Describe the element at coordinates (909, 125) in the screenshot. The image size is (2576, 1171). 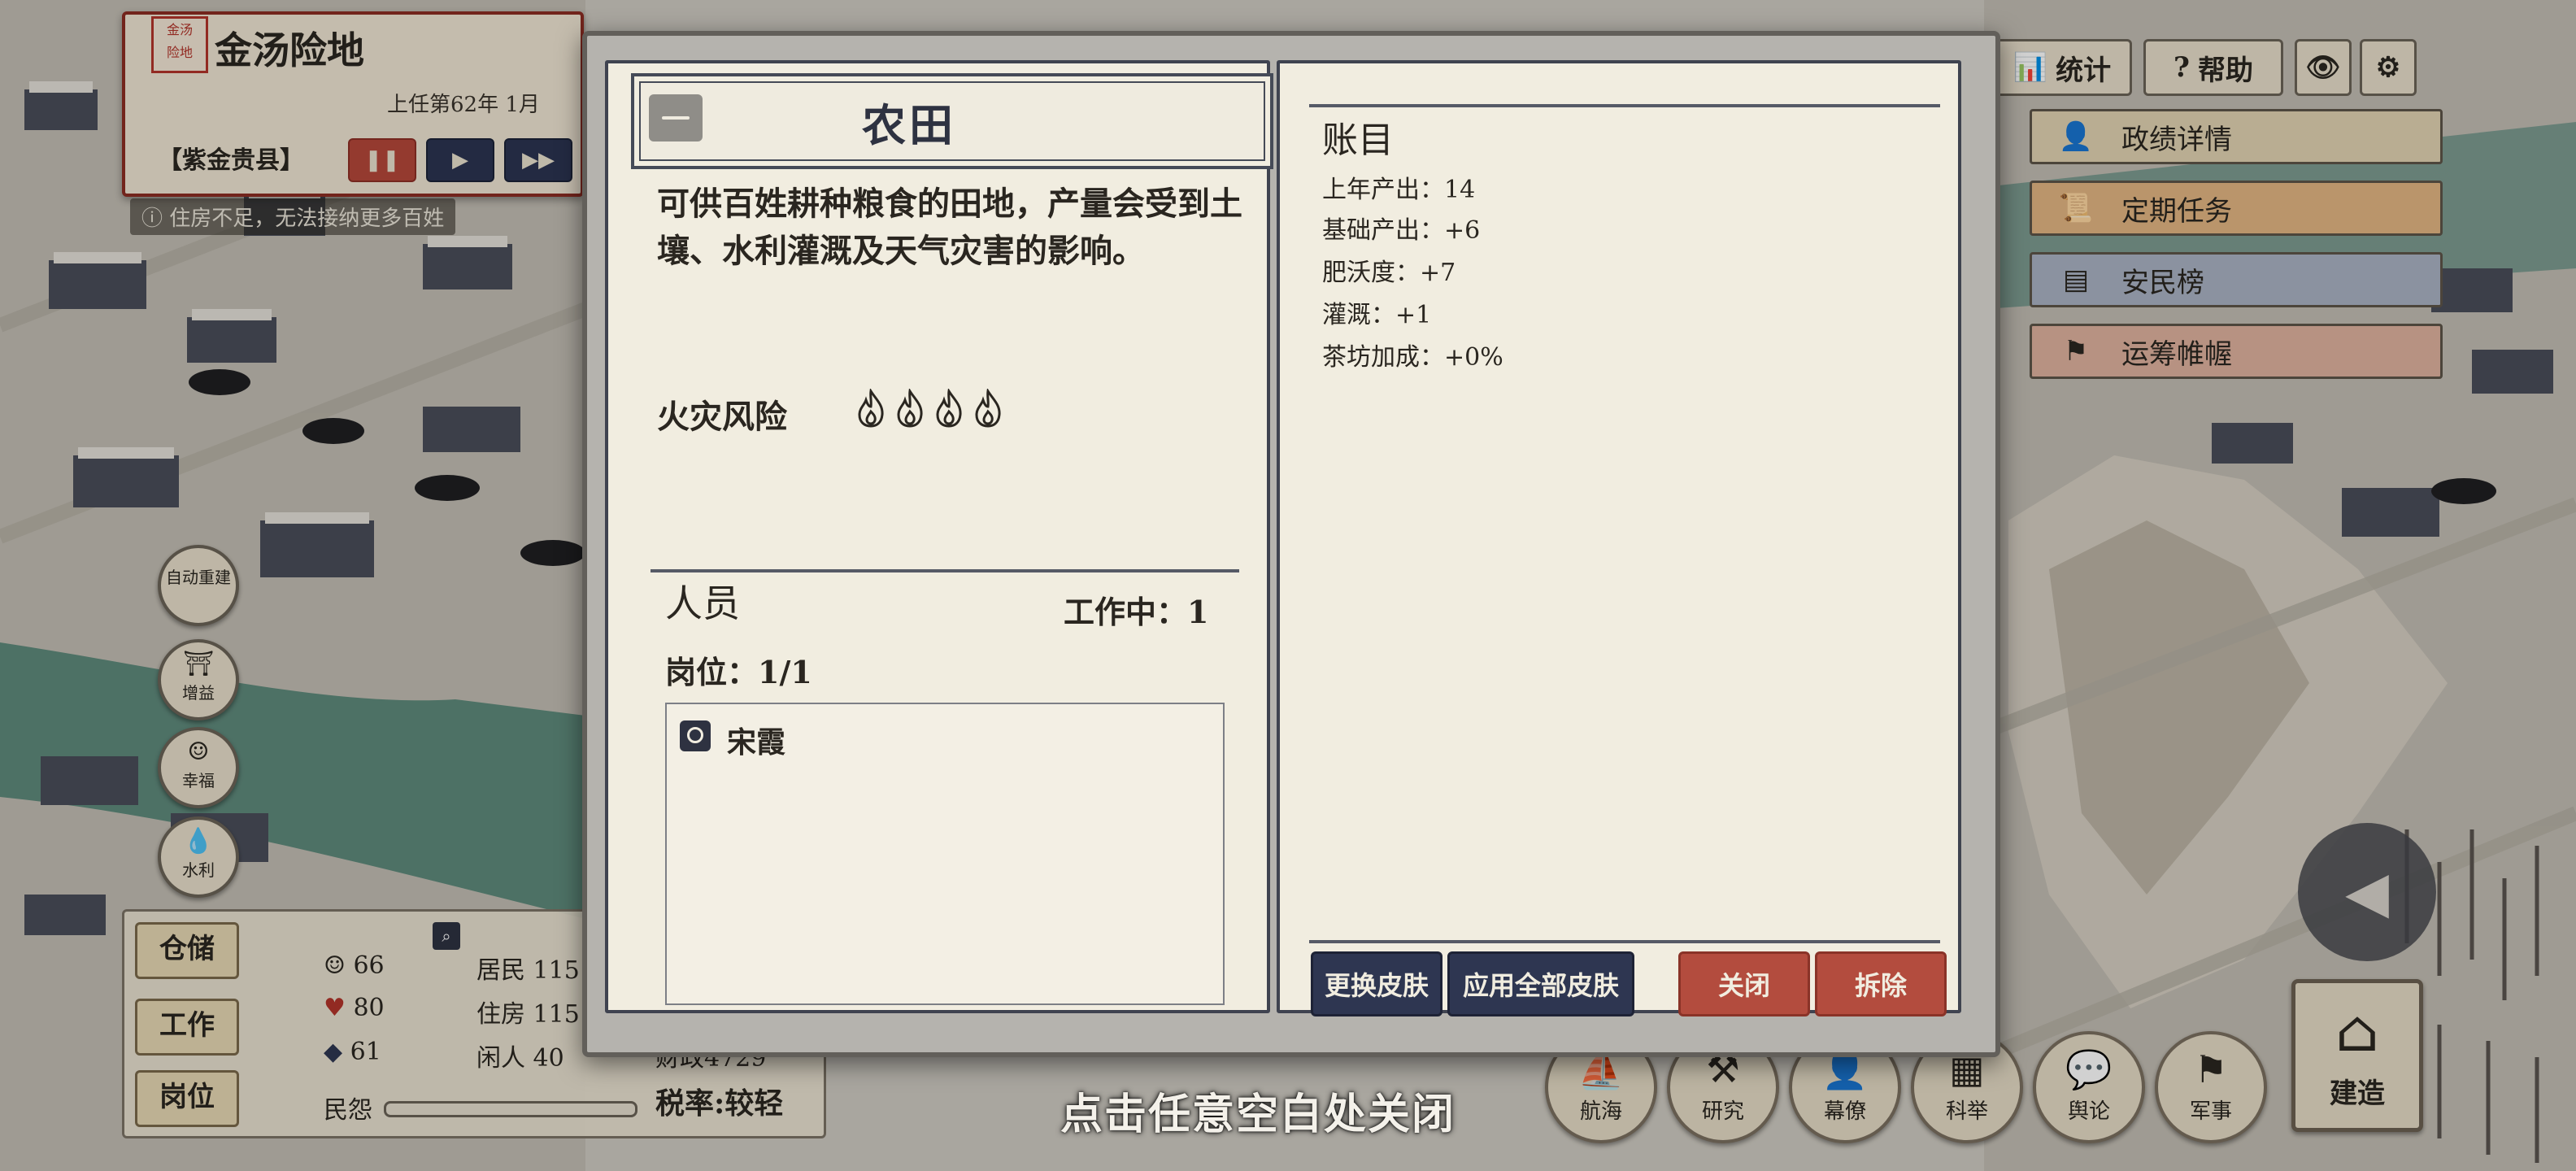
I see `building-title: 农田` at that location.